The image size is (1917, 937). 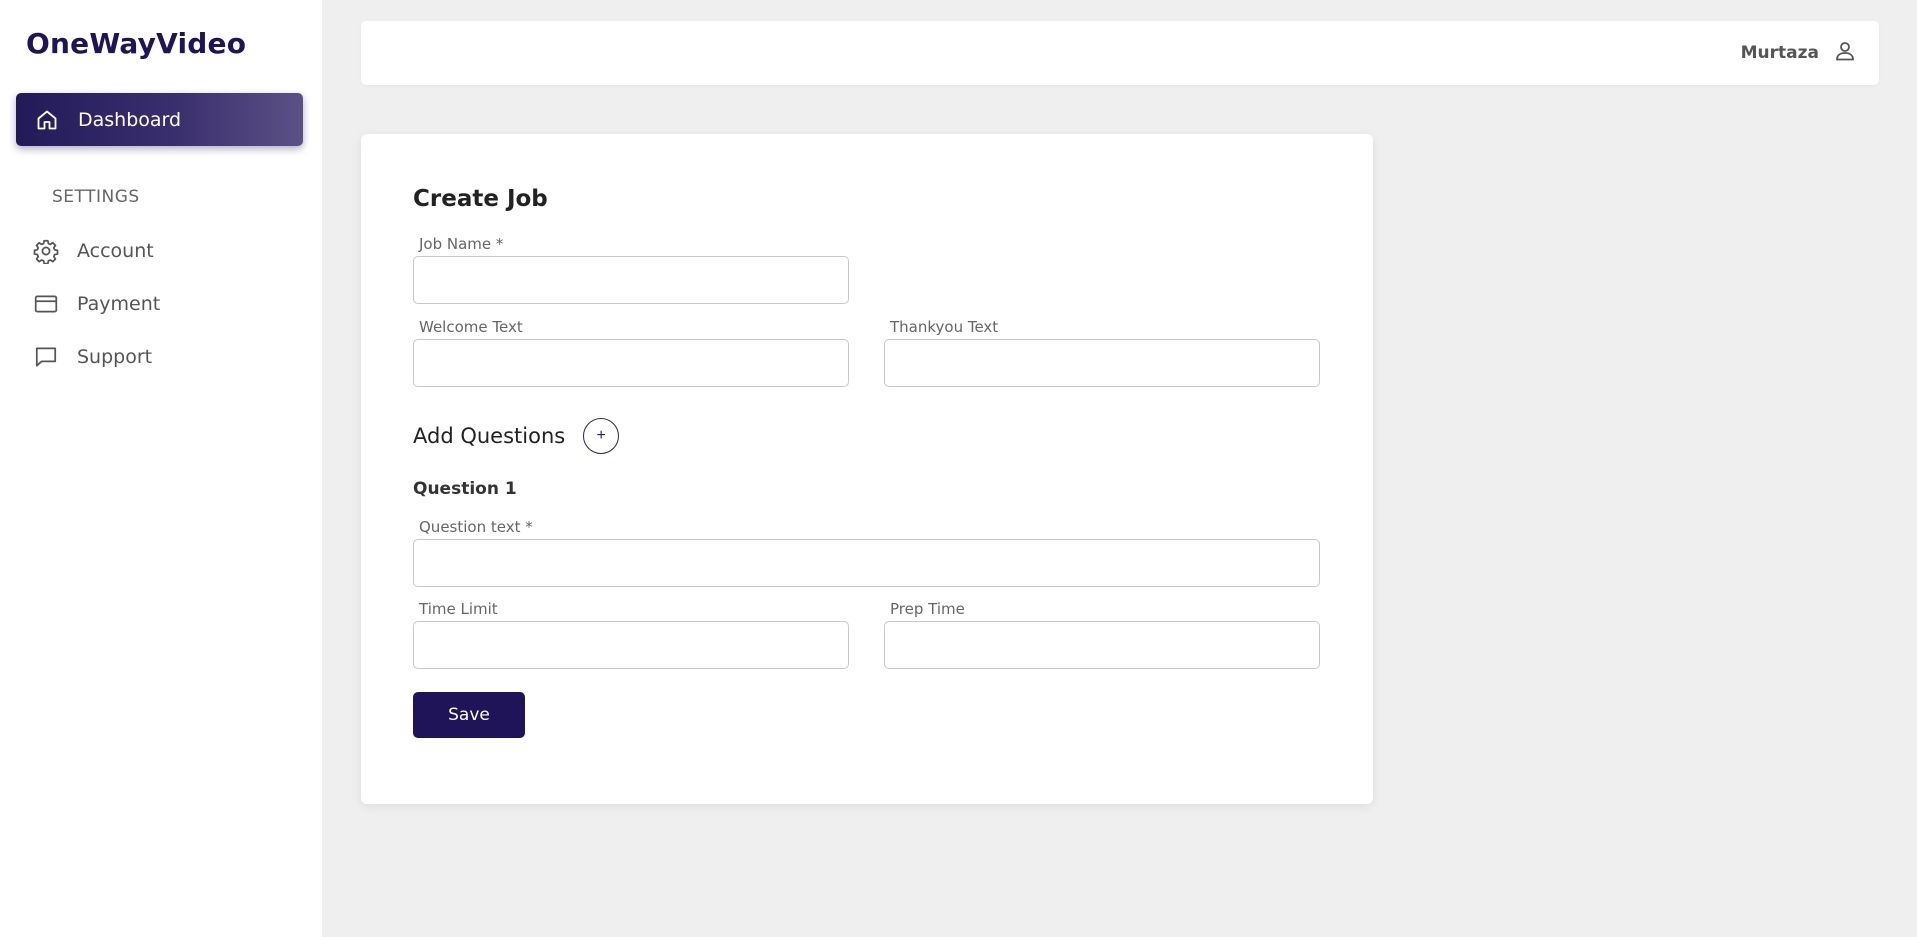 I want to click on add-questions-row: Add Questions +, so click(x=516, y=436).